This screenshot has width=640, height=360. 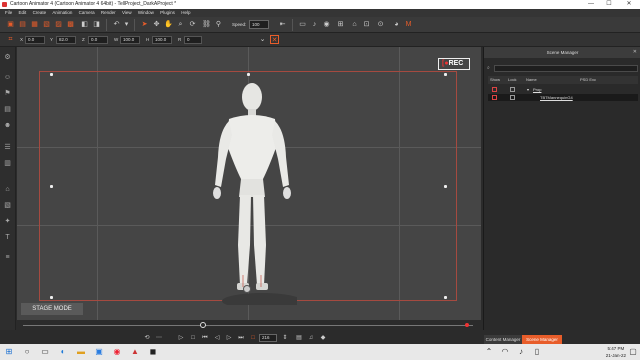 What do you see at coordinates (454, 64) in the screenshot?
I see `rec-indicator: [●REC` at bounding box center [454, 64].